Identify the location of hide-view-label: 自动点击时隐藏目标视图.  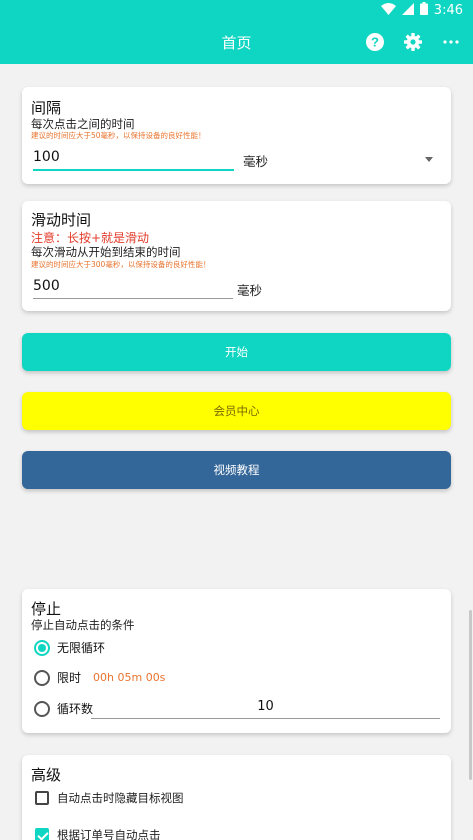
(120, 798).